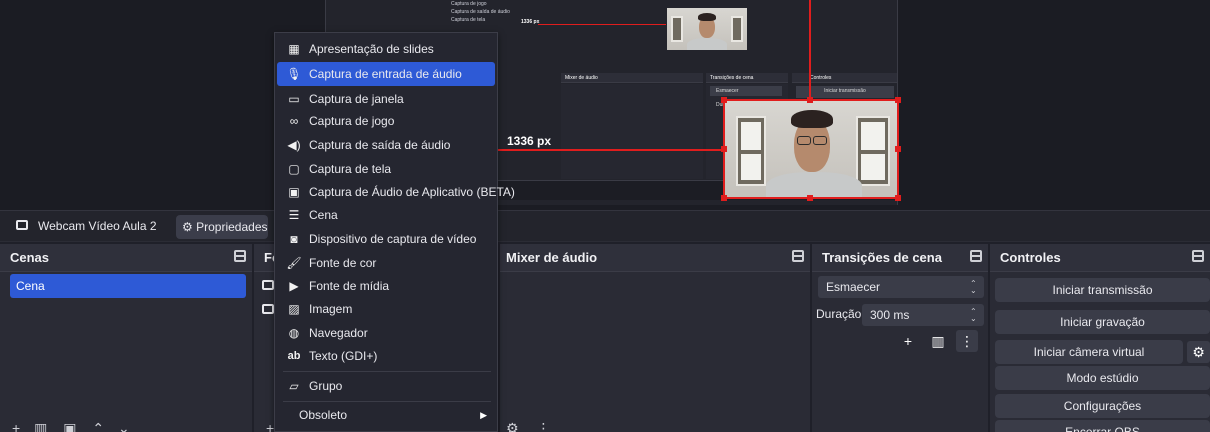  Describe the element at coordinates (386, 356) in the screenshot. I see `menu-item-text: ab Texto (GDI+)` at that location.